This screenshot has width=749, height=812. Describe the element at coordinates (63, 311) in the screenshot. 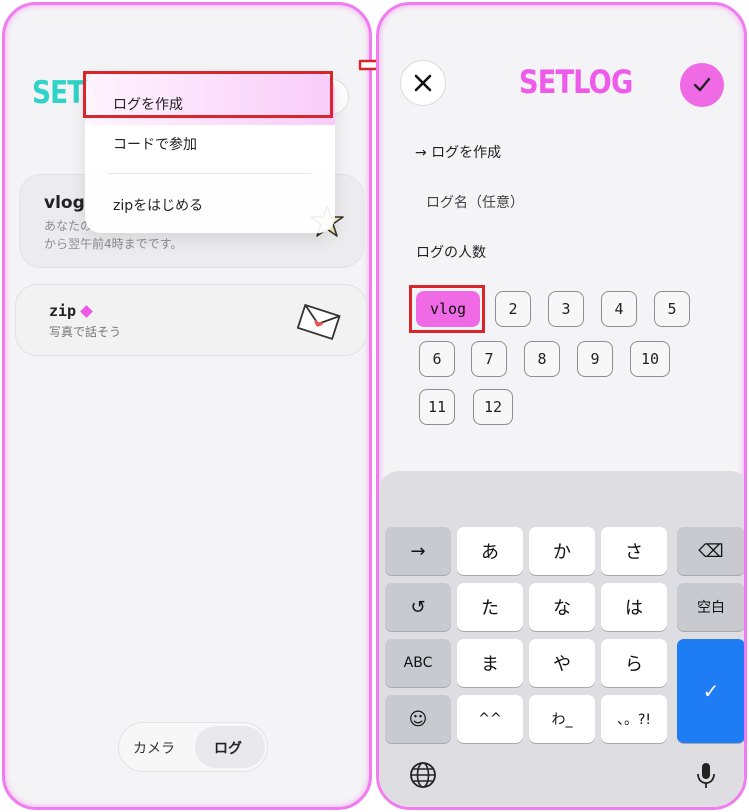

I see `zip-title-text: zip` at that location.